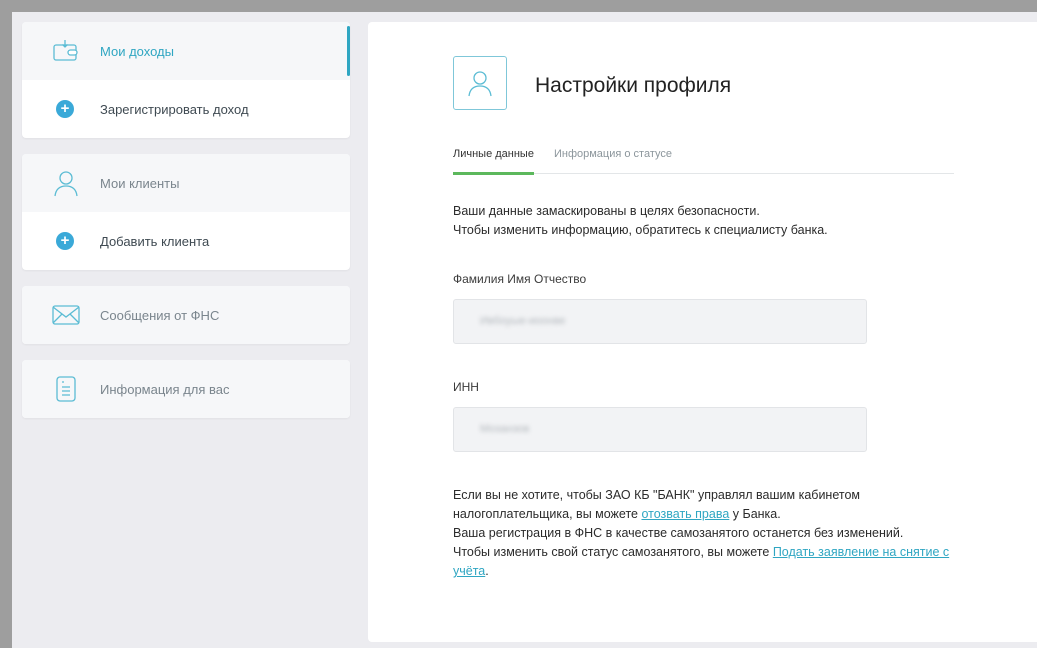 The height and width of the screenshot is (648, 1037). I want to click on register-income-button: + Зарегистрировать доход, so click(186, 109).